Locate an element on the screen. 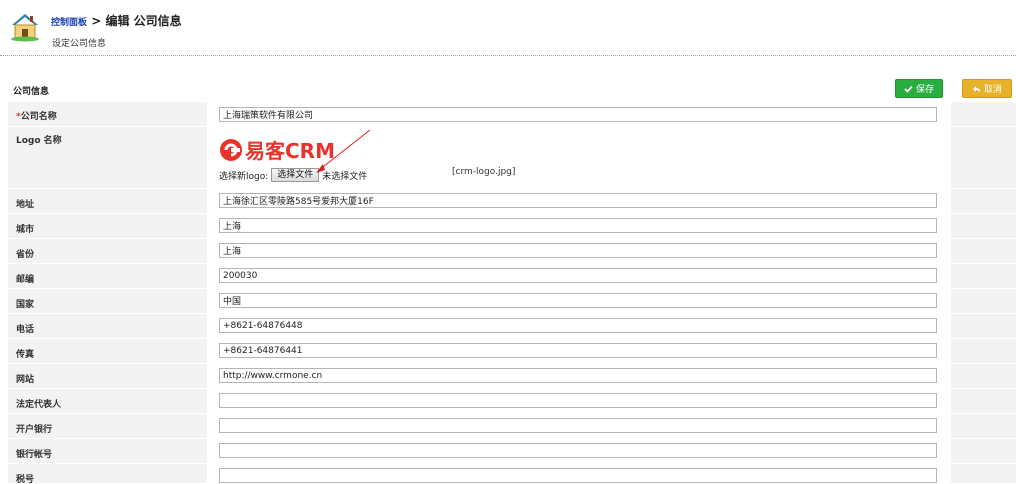 This screenshot has width=1016, height=484. cancel-button: 取消 is located at coordinates (987, 88).